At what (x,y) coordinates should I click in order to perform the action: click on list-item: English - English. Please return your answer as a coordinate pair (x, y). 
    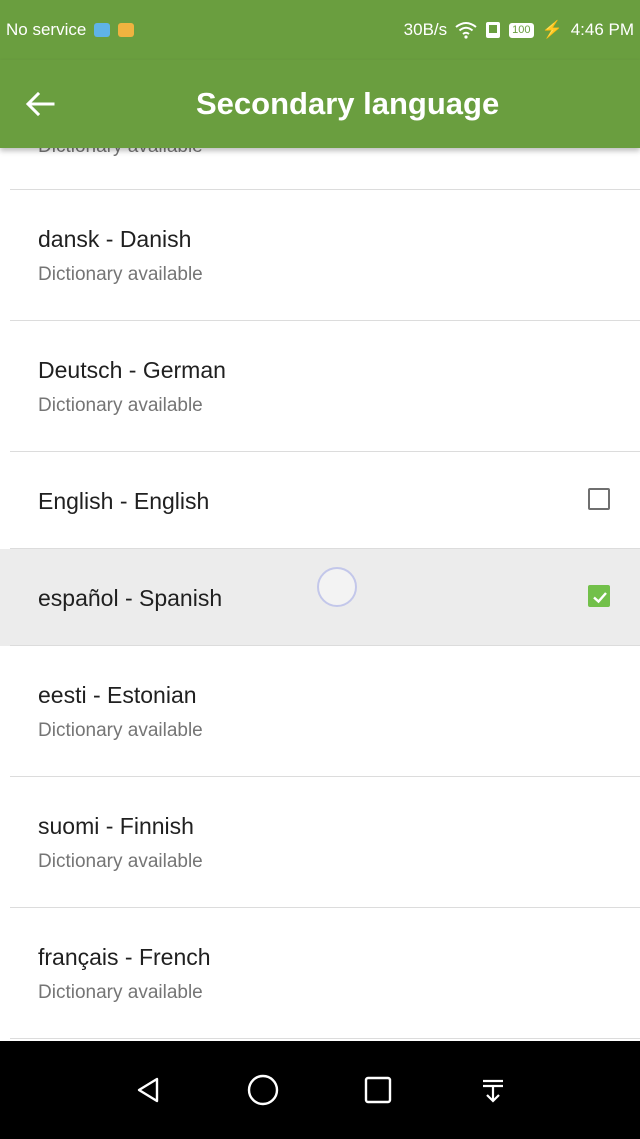
    Looking at the image, I should click on (320, 500).